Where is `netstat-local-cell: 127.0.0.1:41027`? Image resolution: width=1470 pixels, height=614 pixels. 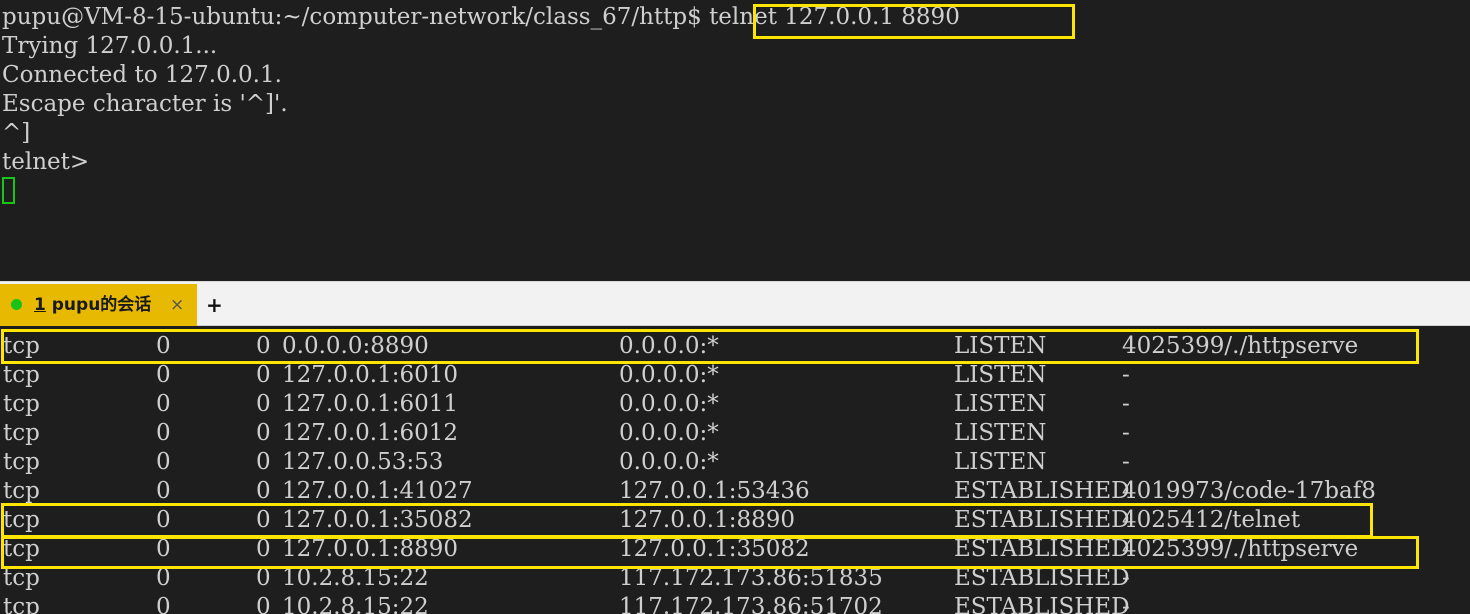
netstat-local-cell: 127.0.0.1:41027 is located at coordinates (377, 491).